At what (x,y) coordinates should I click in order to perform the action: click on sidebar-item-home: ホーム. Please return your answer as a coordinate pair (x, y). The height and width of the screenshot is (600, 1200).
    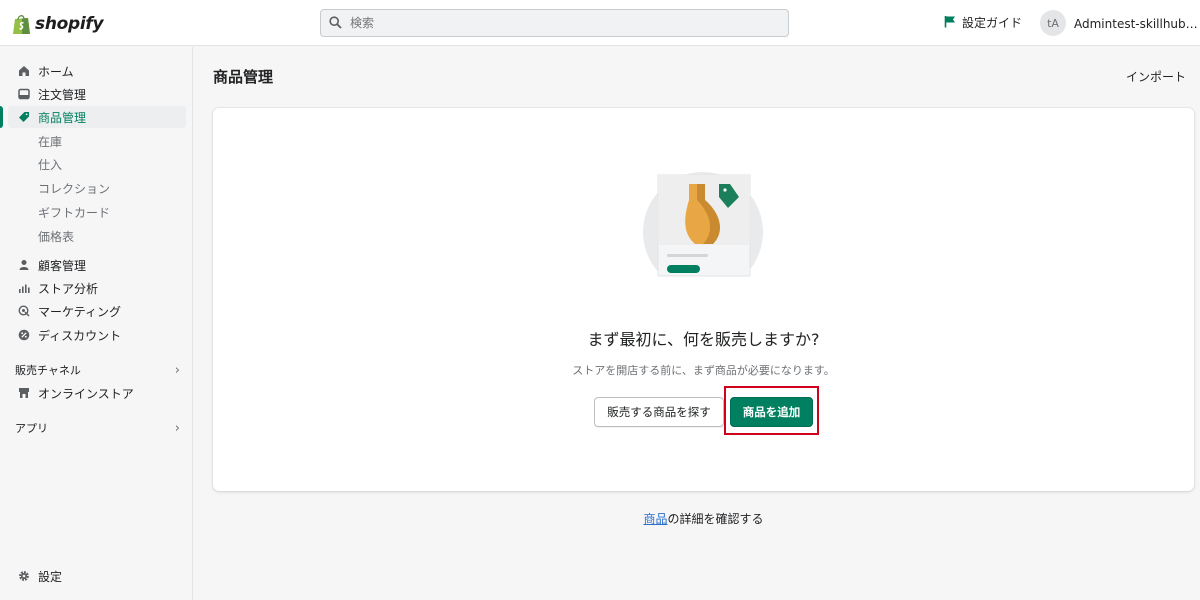
    Looking at the image, I should click on (97, 71).